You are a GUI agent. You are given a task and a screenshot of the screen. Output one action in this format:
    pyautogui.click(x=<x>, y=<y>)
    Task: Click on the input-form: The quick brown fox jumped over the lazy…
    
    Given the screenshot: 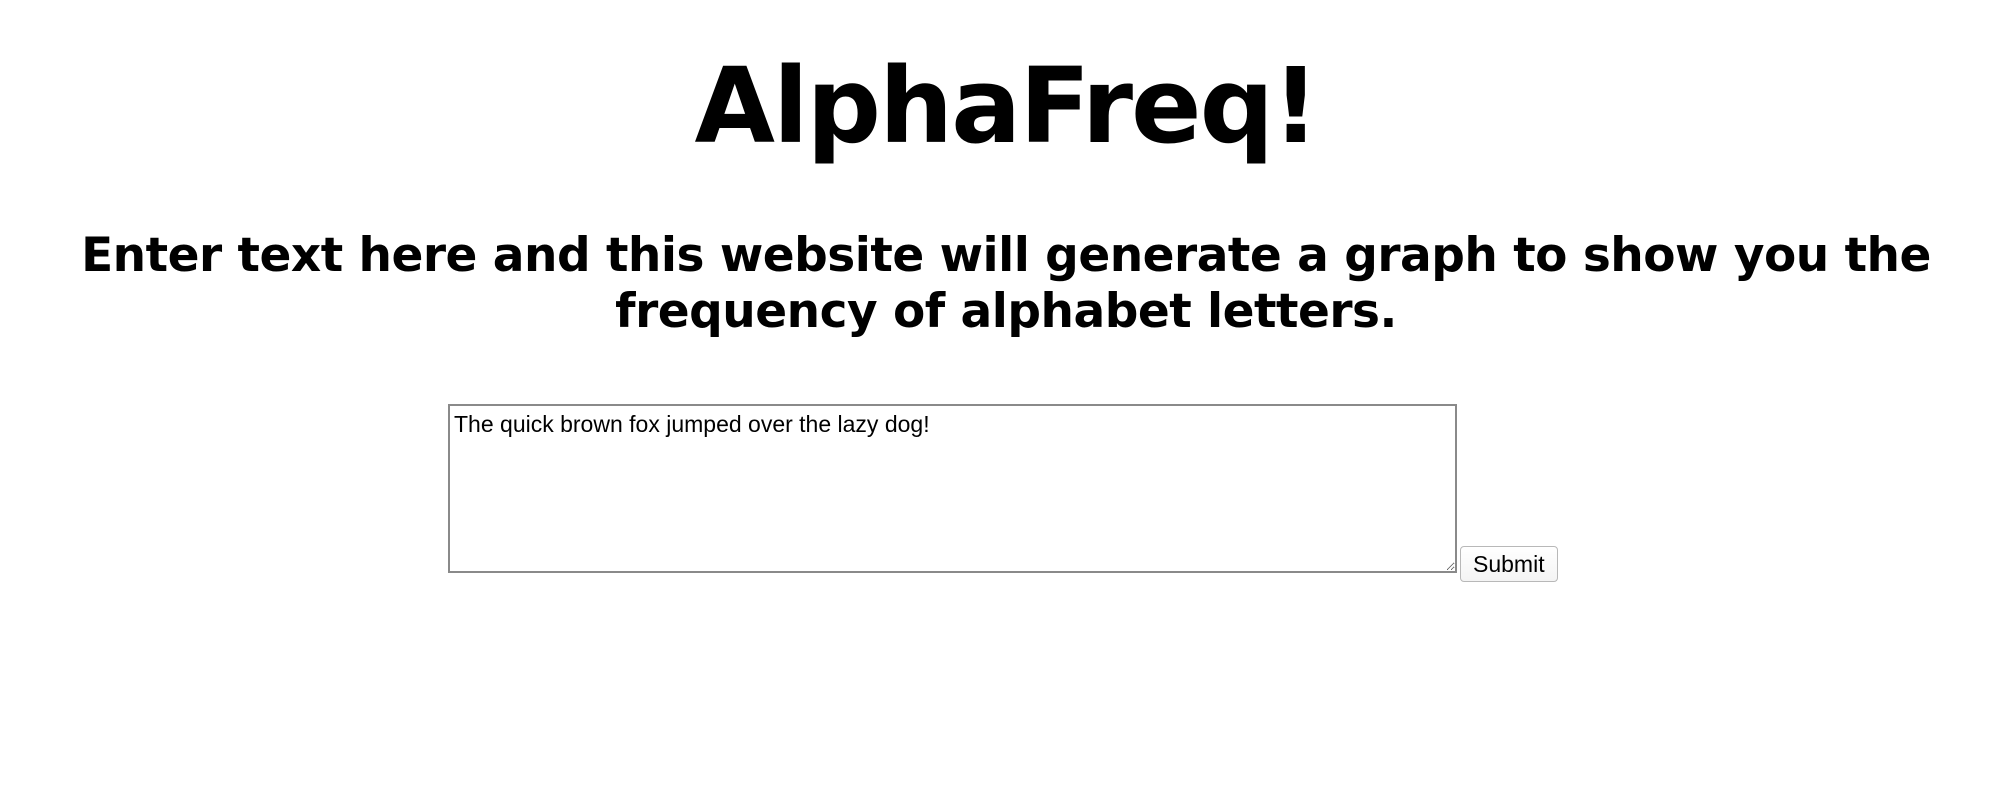 What is the action you would take?
    pyautogui.click(x=1003, y=493)
    